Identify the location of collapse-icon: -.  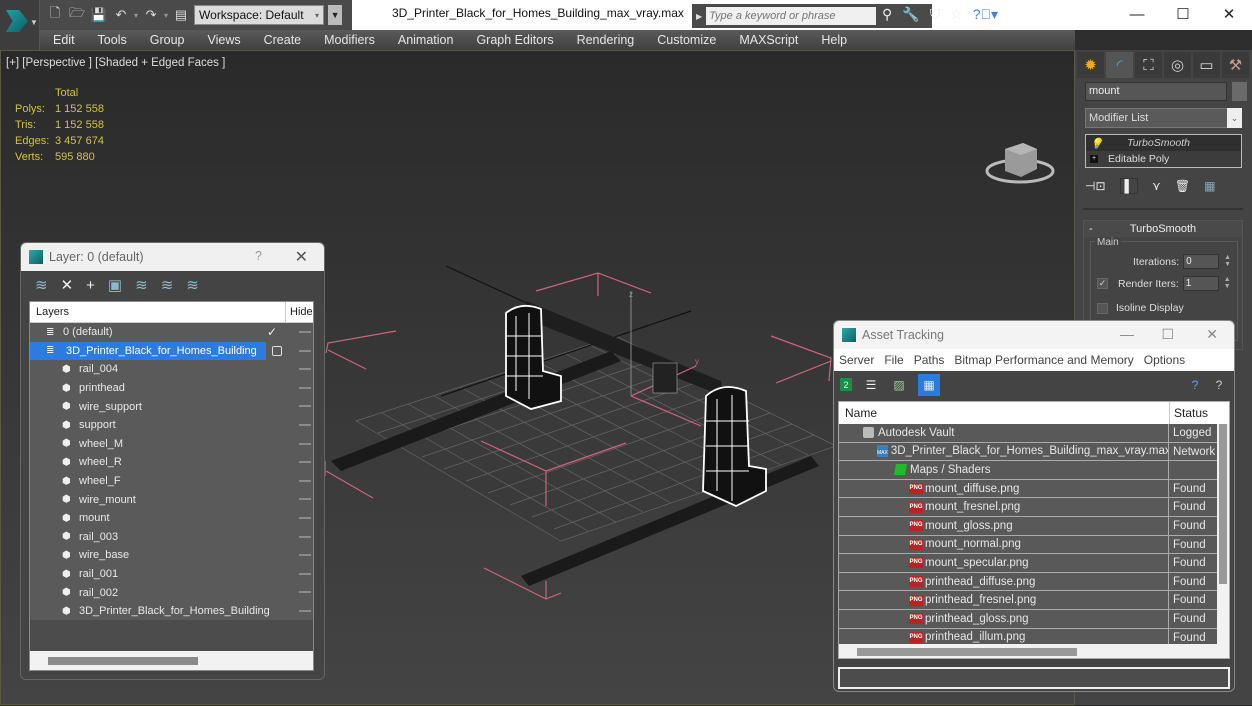
(1091, 229).